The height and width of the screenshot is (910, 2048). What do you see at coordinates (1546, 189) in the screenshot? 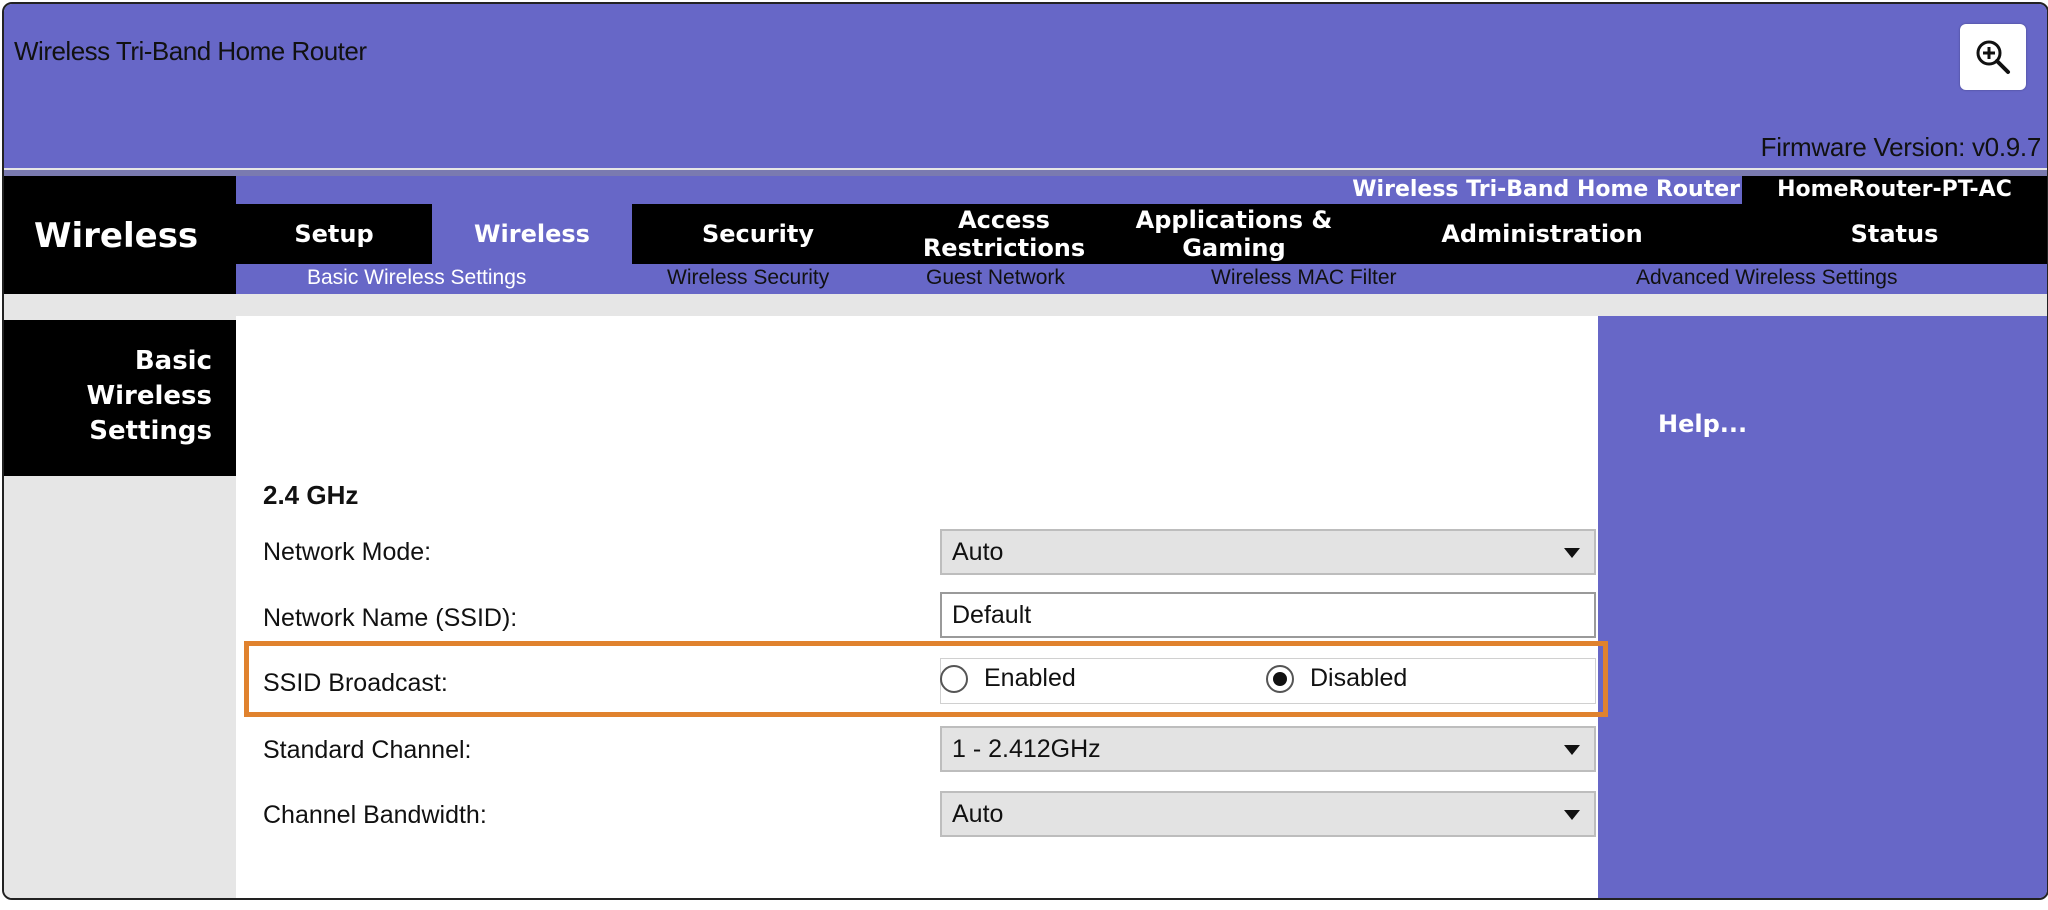
I see `product-name: Wireless Tri-Band Home Router` at bounding box center [1546, 189].